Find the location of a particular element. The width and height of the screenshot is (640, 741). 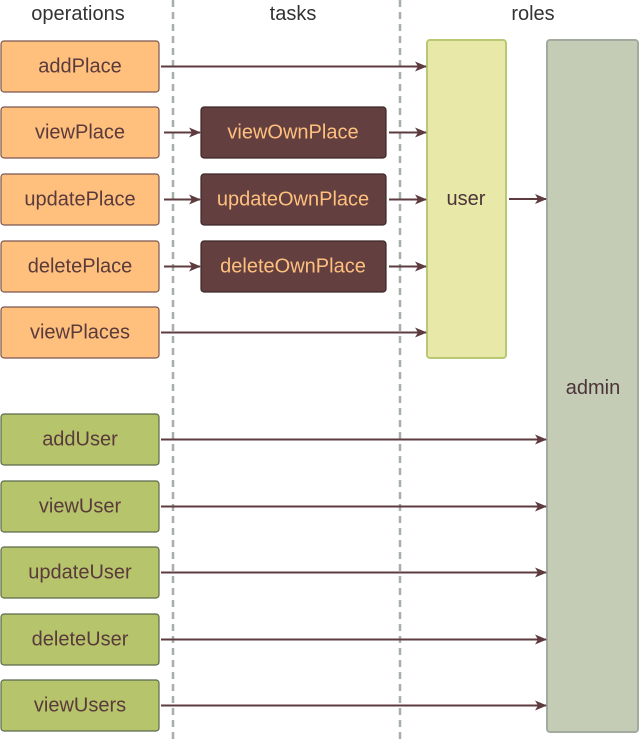

operation-addPlace: addPlace is located at coordinates (80, 66).